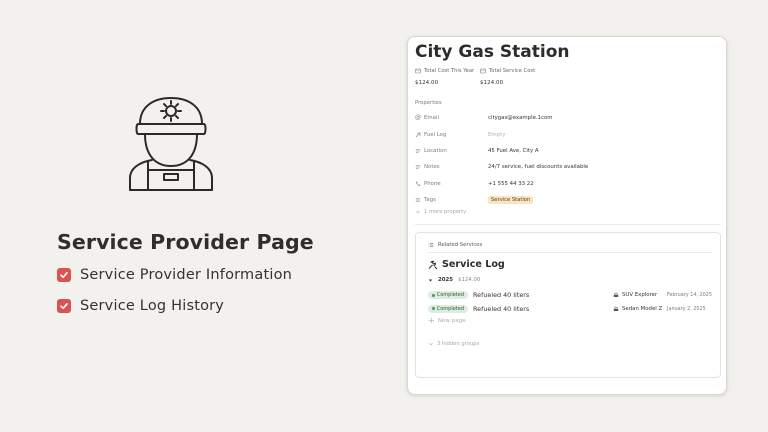 The height and width of the screenshot is (432, 768). What do you see at coordinates (460, 245) in the screenshot?
I see `related-header-label: Related Services` at bounding box center [460, 245].